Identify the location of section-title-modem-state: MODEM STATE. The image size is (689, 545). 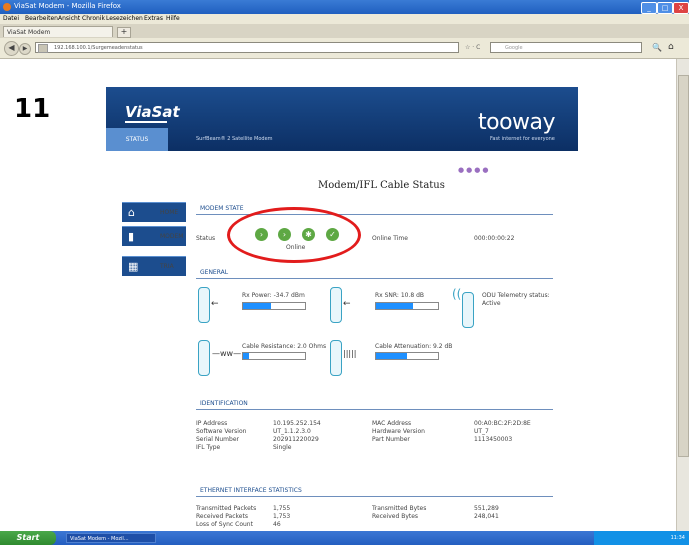
(222, 208).